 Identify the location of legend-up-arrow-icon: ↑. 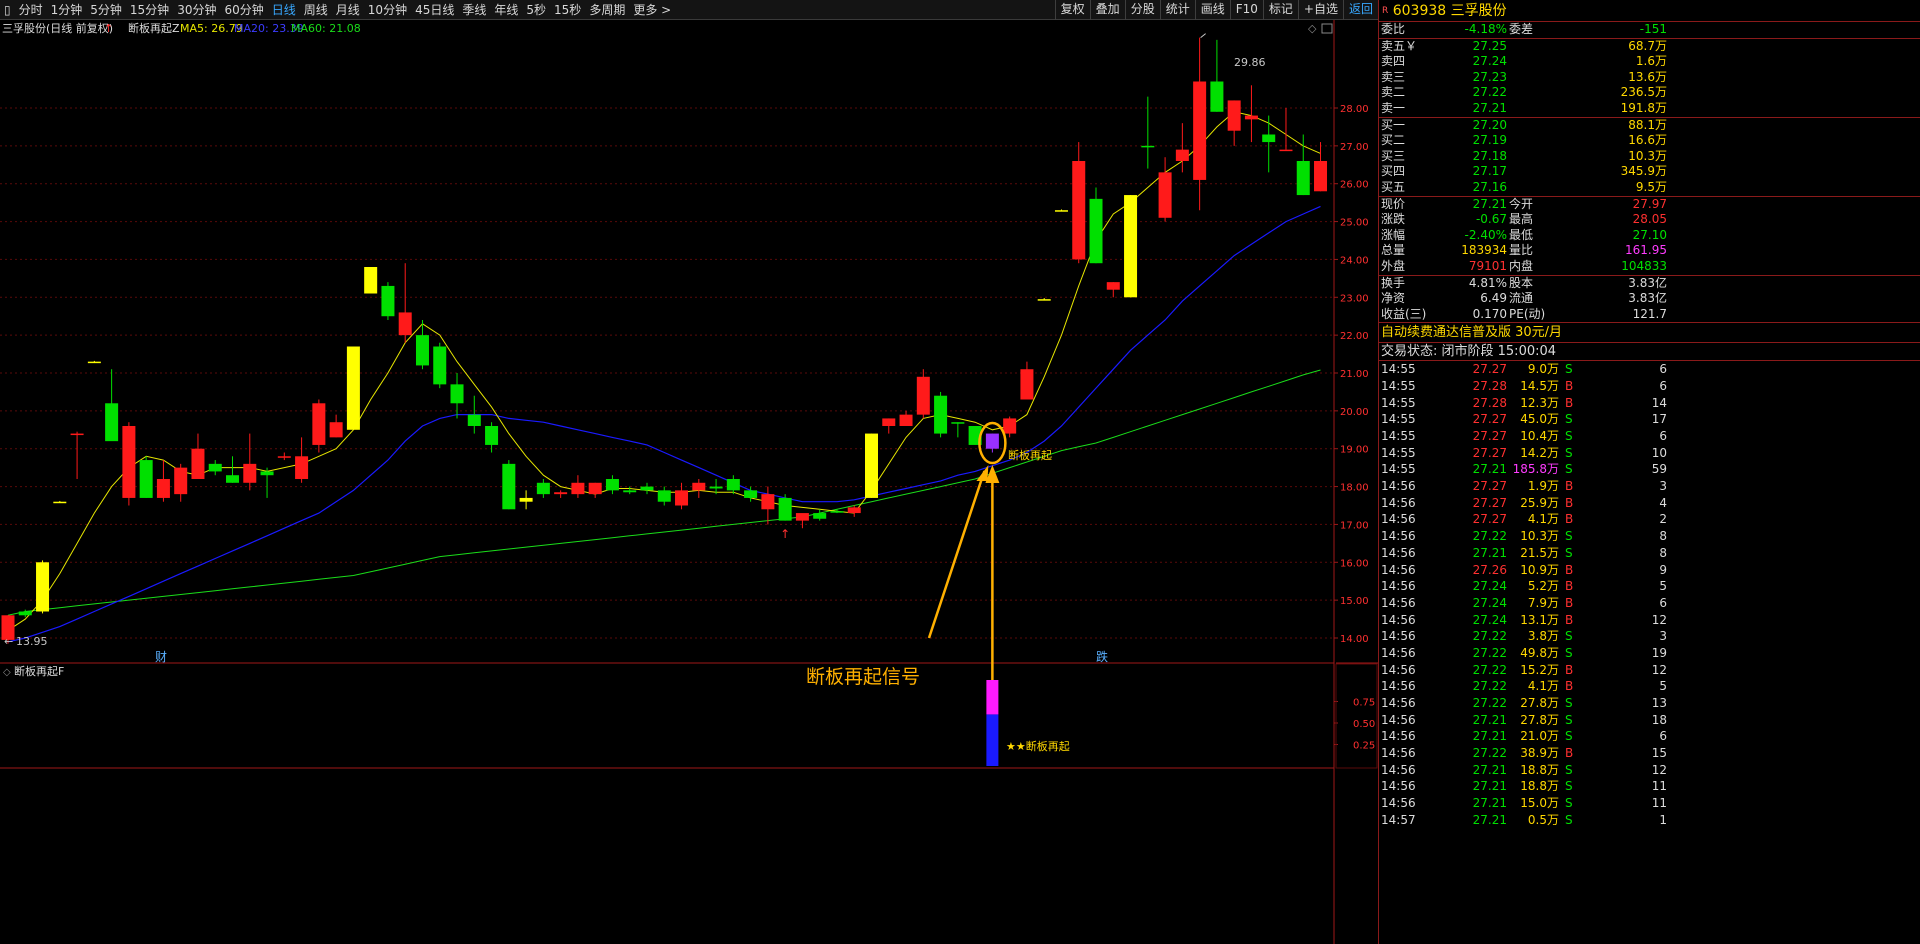
(108, 28).